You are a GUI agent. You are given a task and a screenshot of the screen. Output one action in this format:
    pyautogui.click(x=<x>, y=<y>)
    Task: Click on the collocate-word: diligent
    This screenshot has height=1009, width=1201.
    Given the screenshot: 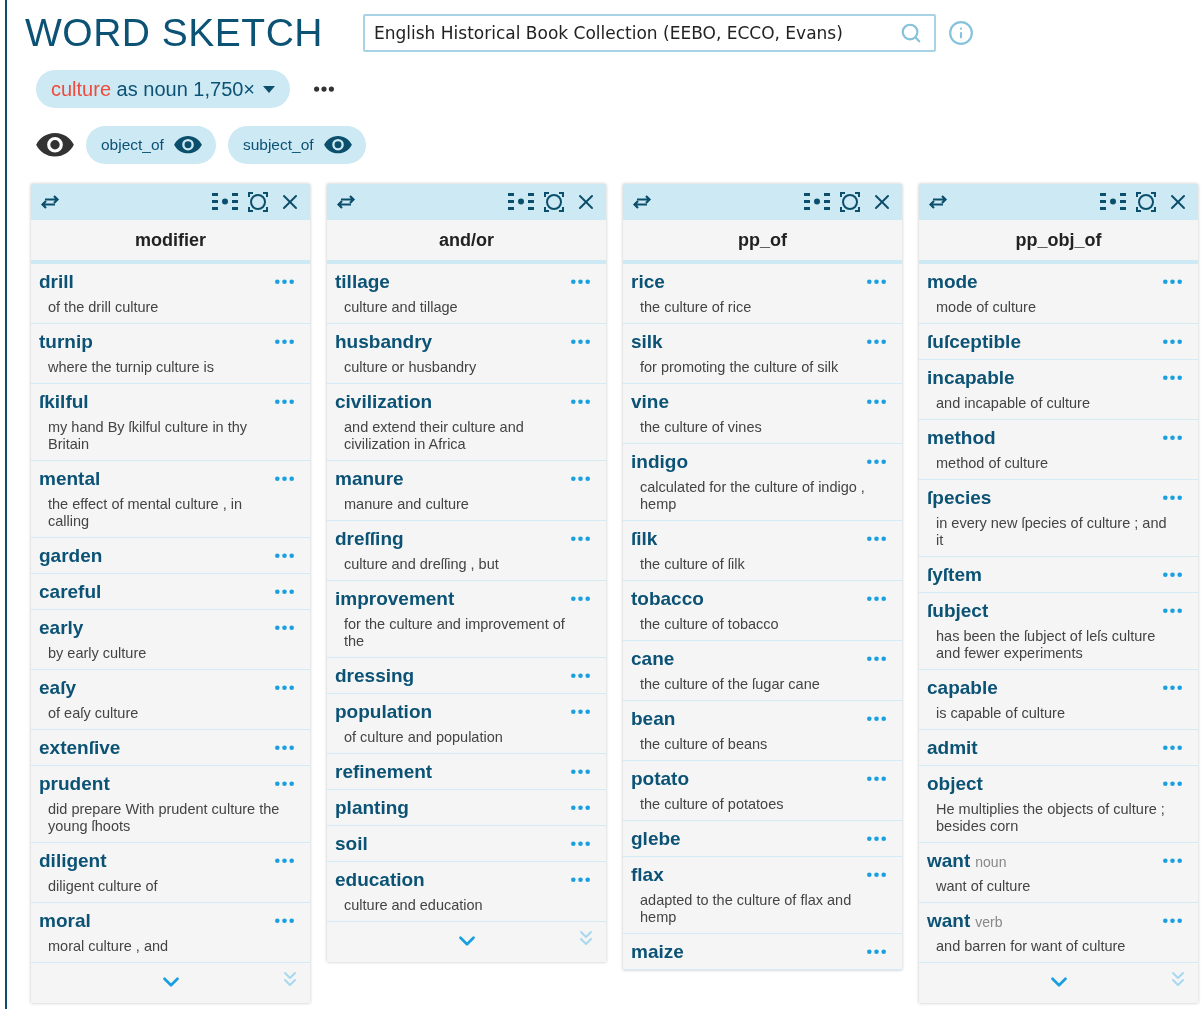 What is the action you would take?
    pyautogui.click(x=73, y=861)
    